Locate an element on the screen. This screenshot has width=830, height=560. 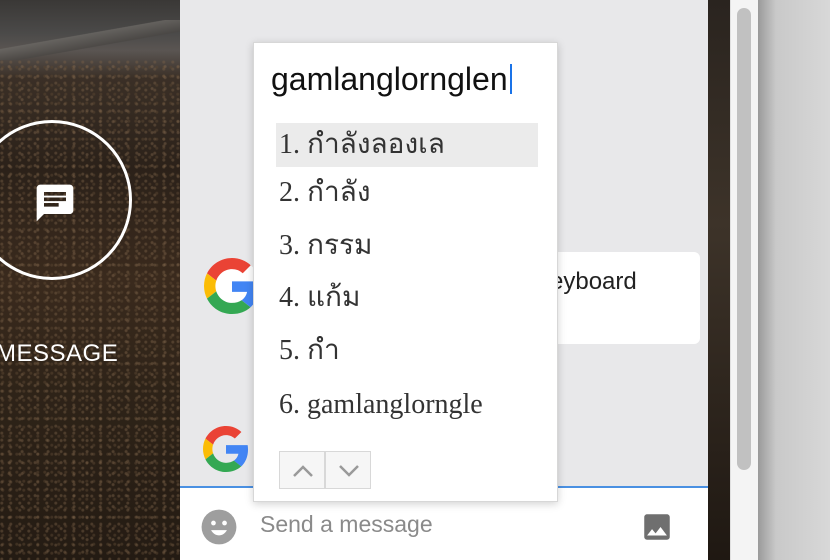
emoji-icon is located at coordinates (219, 527).